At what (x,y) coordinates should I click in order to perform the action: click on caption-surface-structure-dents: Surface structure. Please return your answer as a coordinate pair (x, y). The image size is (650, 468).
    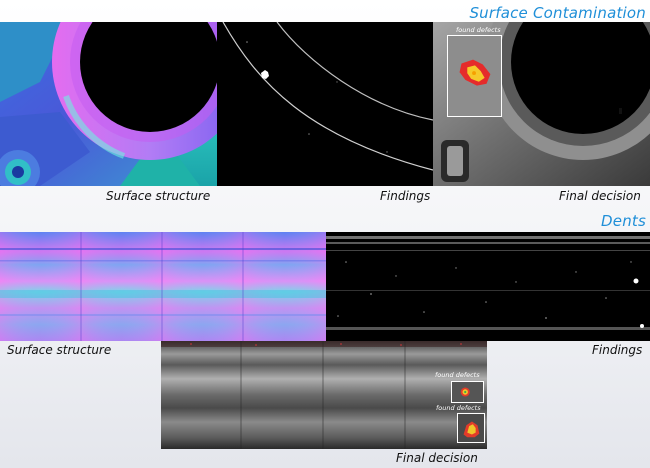
    Looking at the image, I should click on (59, 350).